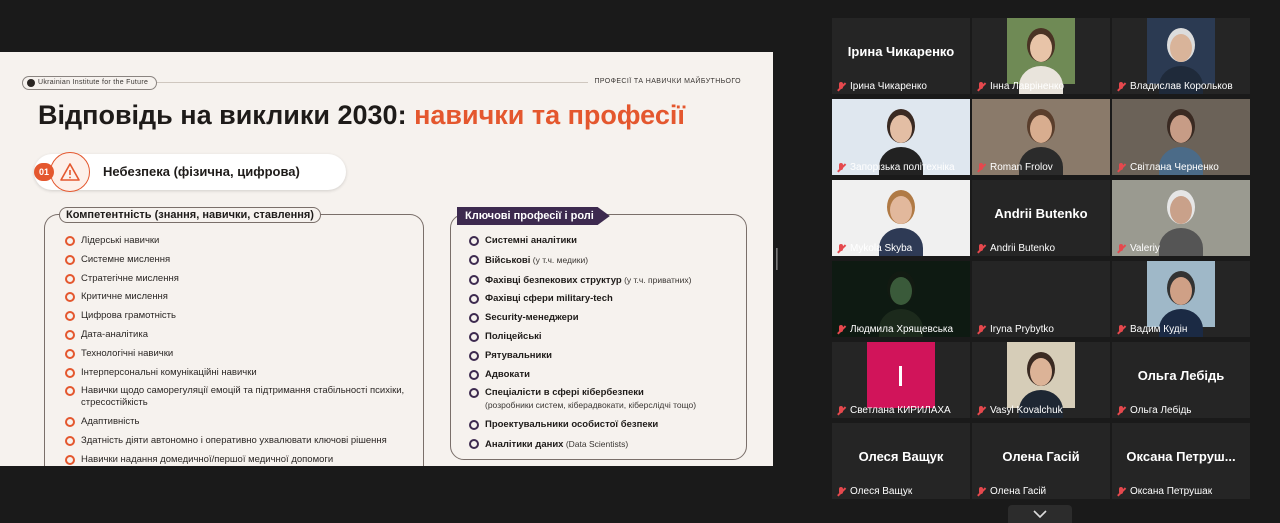 The width and height of the screenshot is (1280, 523). I want to click on profession-item: Фахівці сфери military-tech, so click(604, 299).